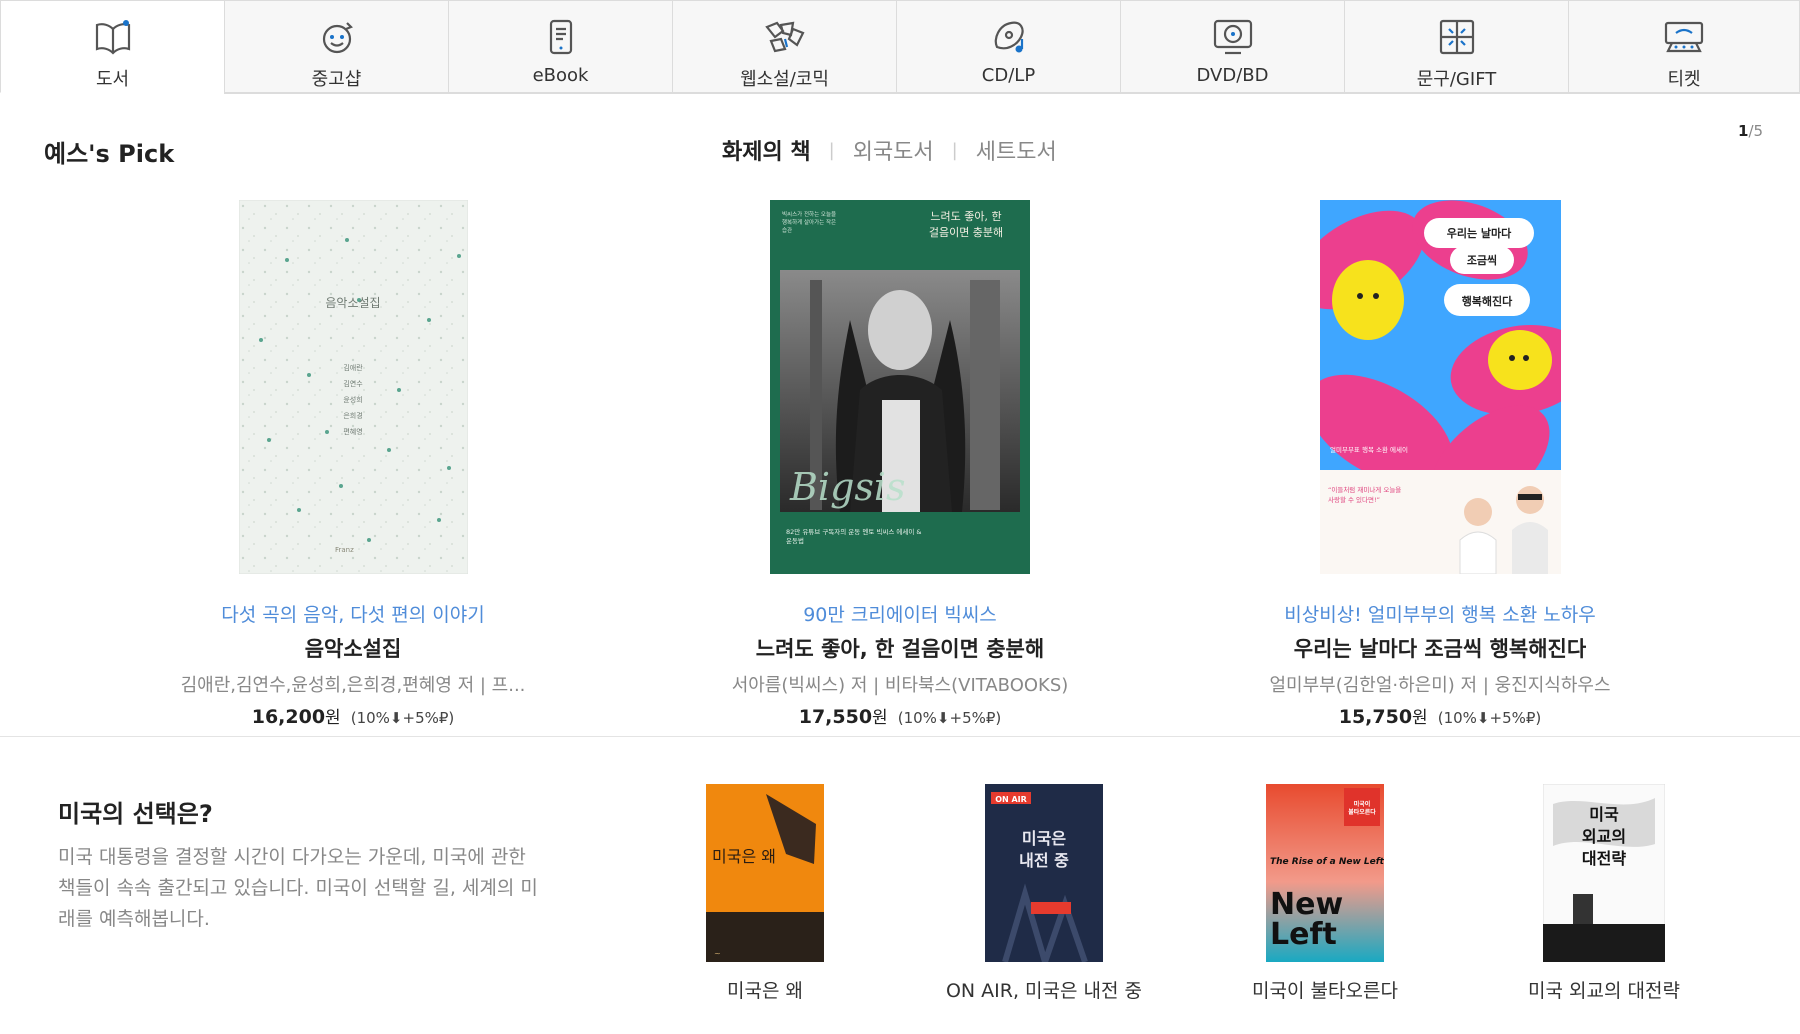 This screenshot has height=1034, width=1800. I want to click on nav-item-webnovel-comic: 웹소설/코믹, so click(784, 46).